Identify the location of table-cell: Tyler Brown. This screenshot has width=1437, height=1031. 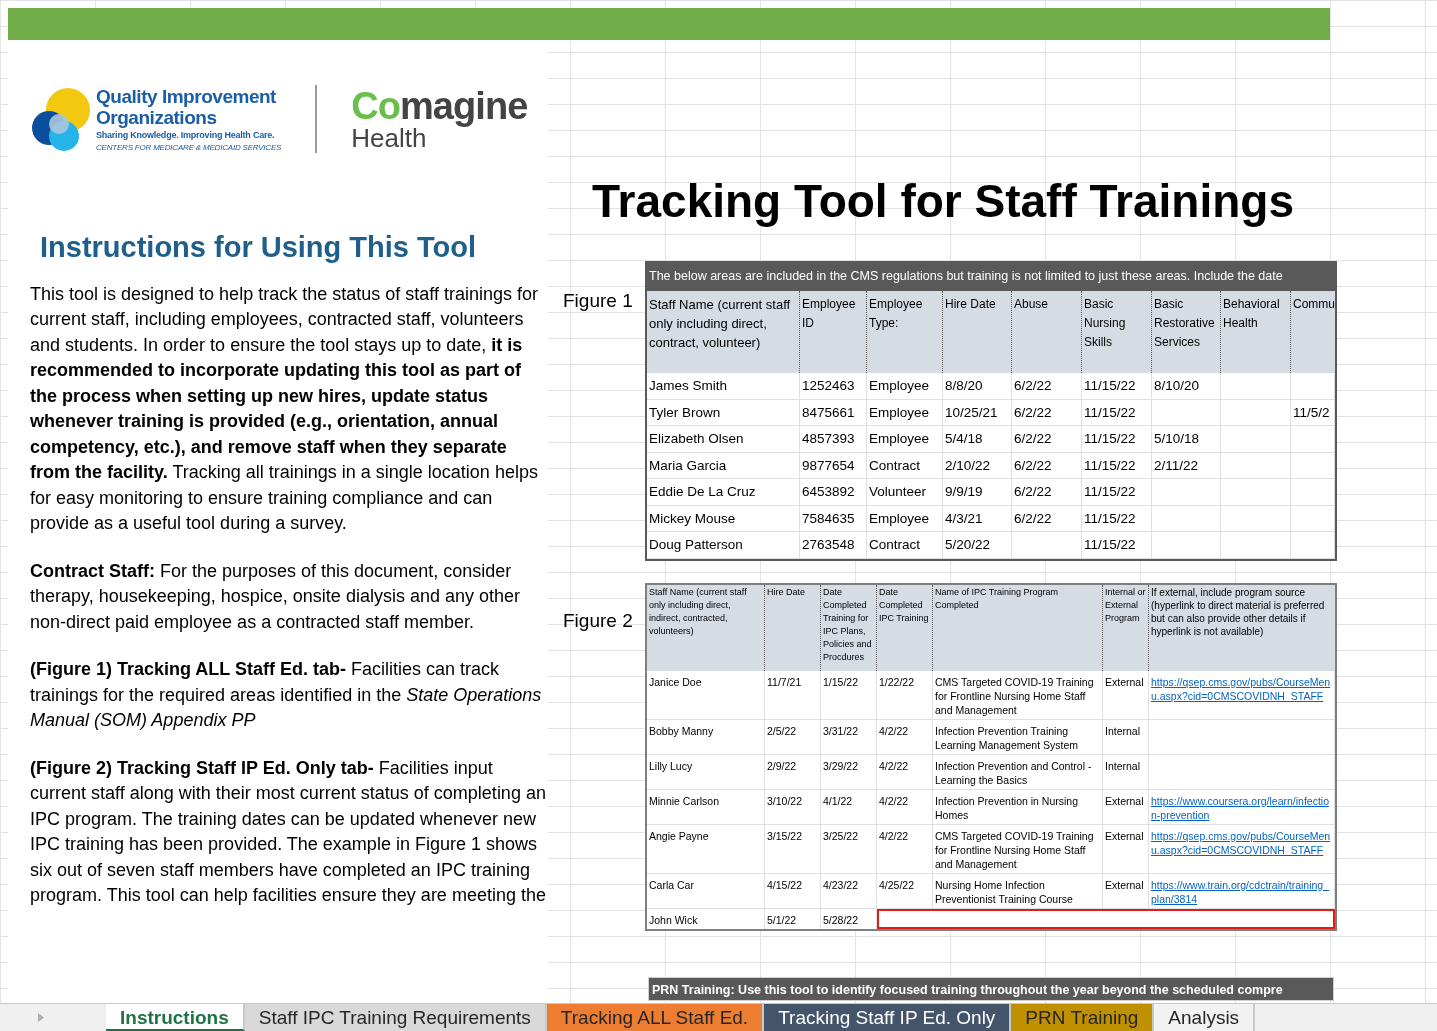
(723, 412).